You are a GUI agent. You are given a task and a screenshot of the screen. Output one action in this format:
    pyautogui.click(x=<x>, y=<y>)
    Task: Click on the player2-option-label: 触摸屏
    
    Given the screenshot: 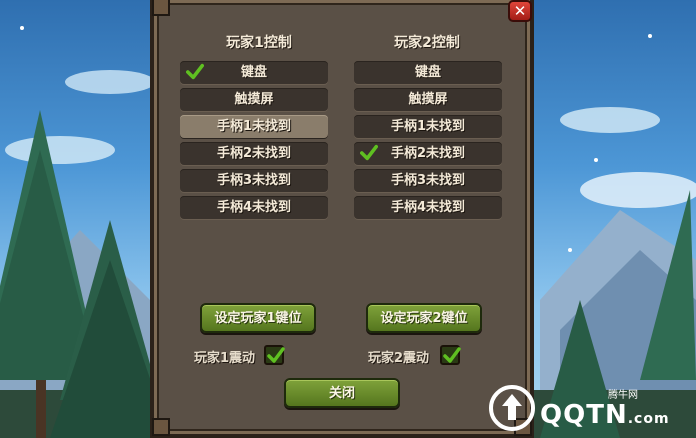 What is the action you would take?
    pyautogui.click(x=428, y=99)
    